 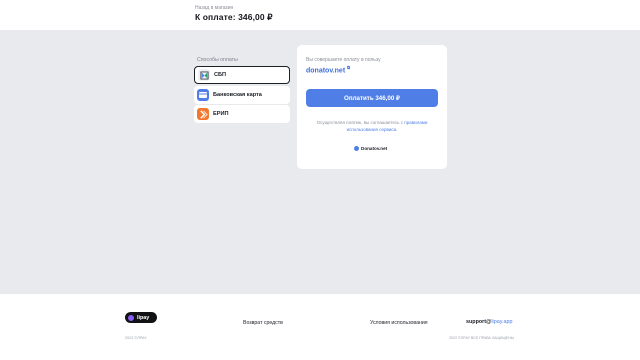 I want to click on total-amount: К оплате: 346,00 ₽, so click(x=234, y=17).